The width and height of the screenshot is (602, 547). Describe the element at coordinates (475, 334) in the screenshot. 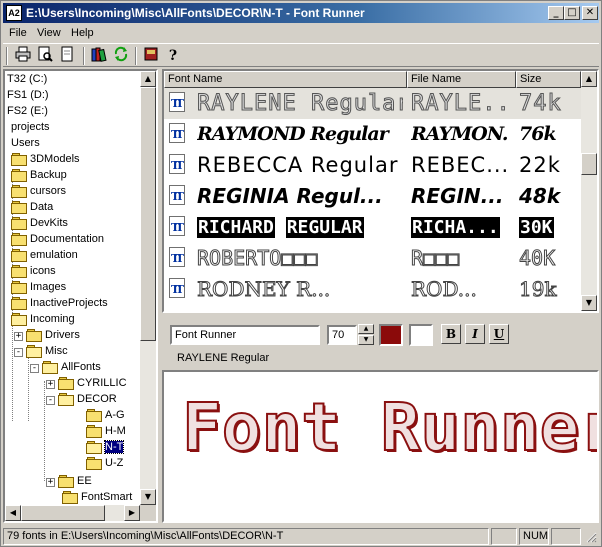

I see `italic-button: I` at that location.